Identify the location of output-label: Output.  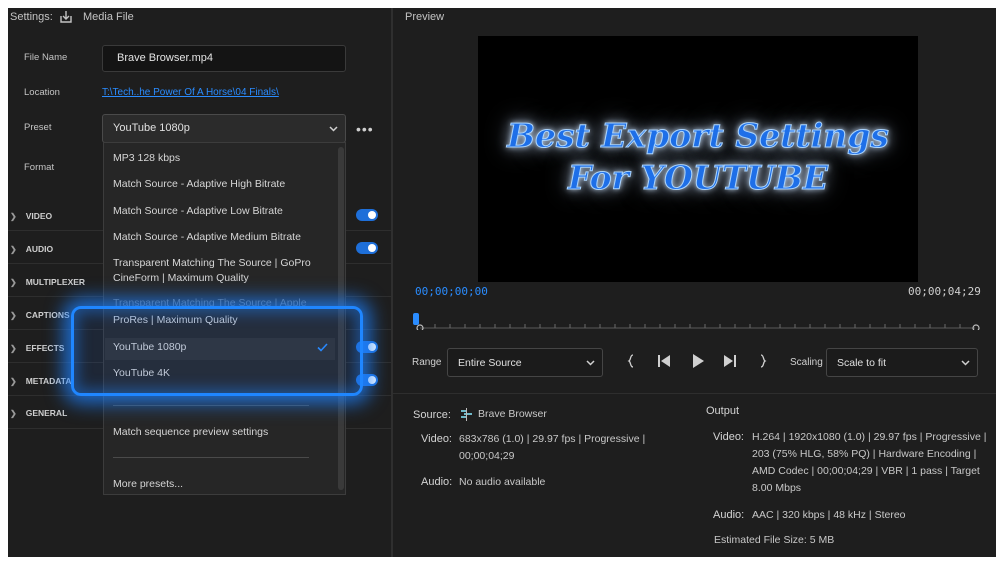
(723, 411).